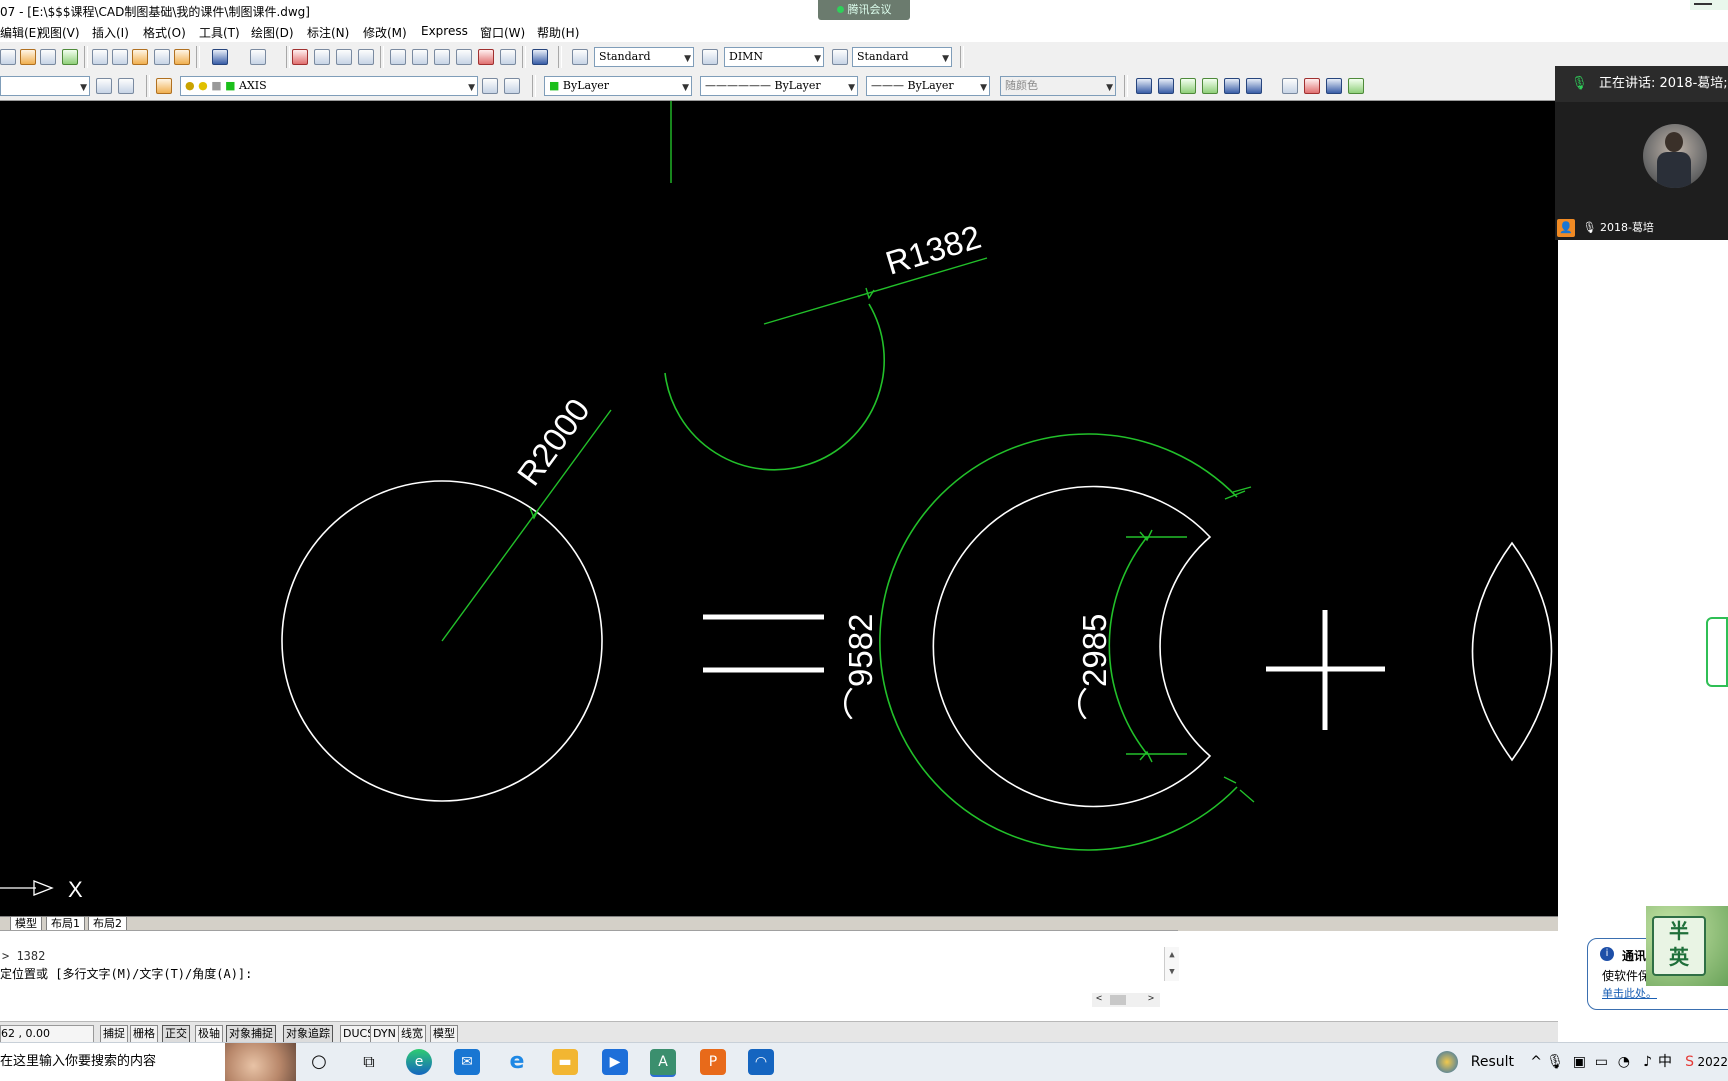 This screenshot has width=1728, height=1081. What do you see at coordinates (114, 1034) in the screenshot?
I see `snap-toggle: 捕捉` at bounding box center [114, 1034].